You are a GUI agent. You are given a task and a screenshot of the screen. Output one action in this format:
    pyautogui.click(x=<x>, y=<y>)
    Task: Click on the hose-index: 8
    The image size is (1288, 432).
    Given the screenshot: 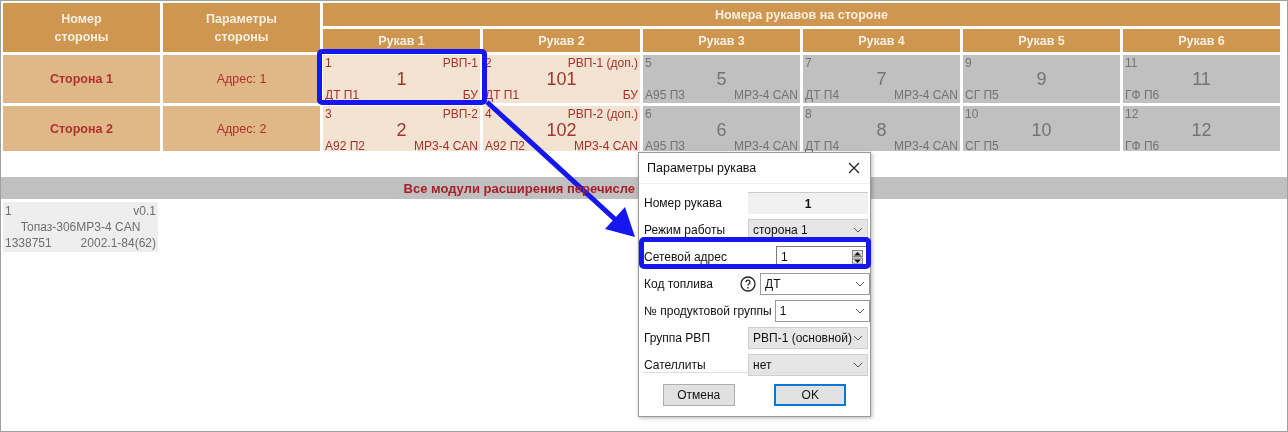 What is the action you would take?
    pyautogui.click(x=808, y=114)
    